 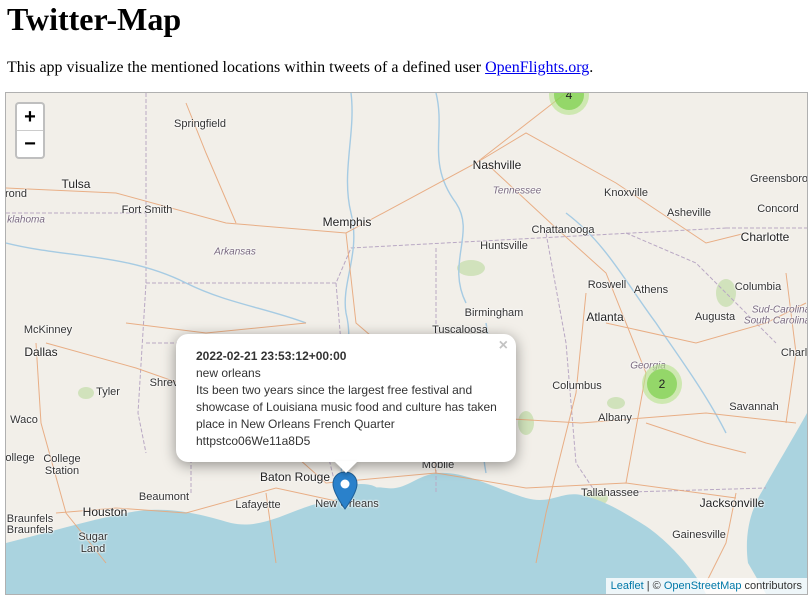 I want to click on zoom-control: + −, so click(x=30, y=130).